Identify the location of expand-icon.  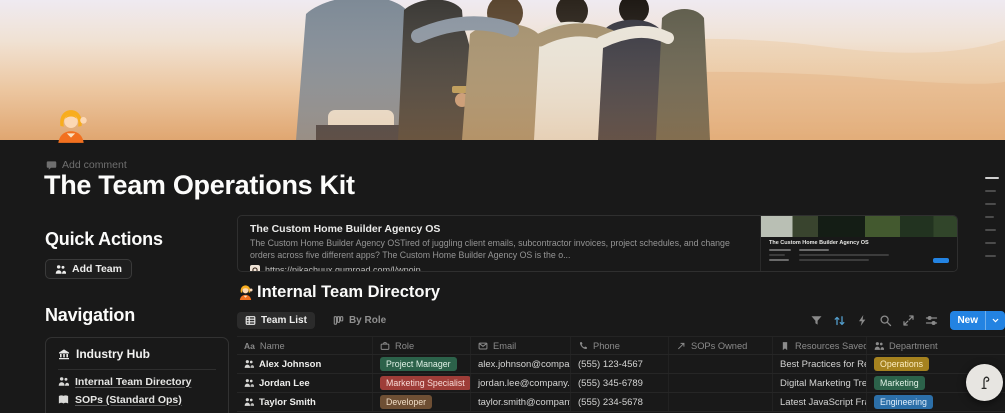
(908, 320).